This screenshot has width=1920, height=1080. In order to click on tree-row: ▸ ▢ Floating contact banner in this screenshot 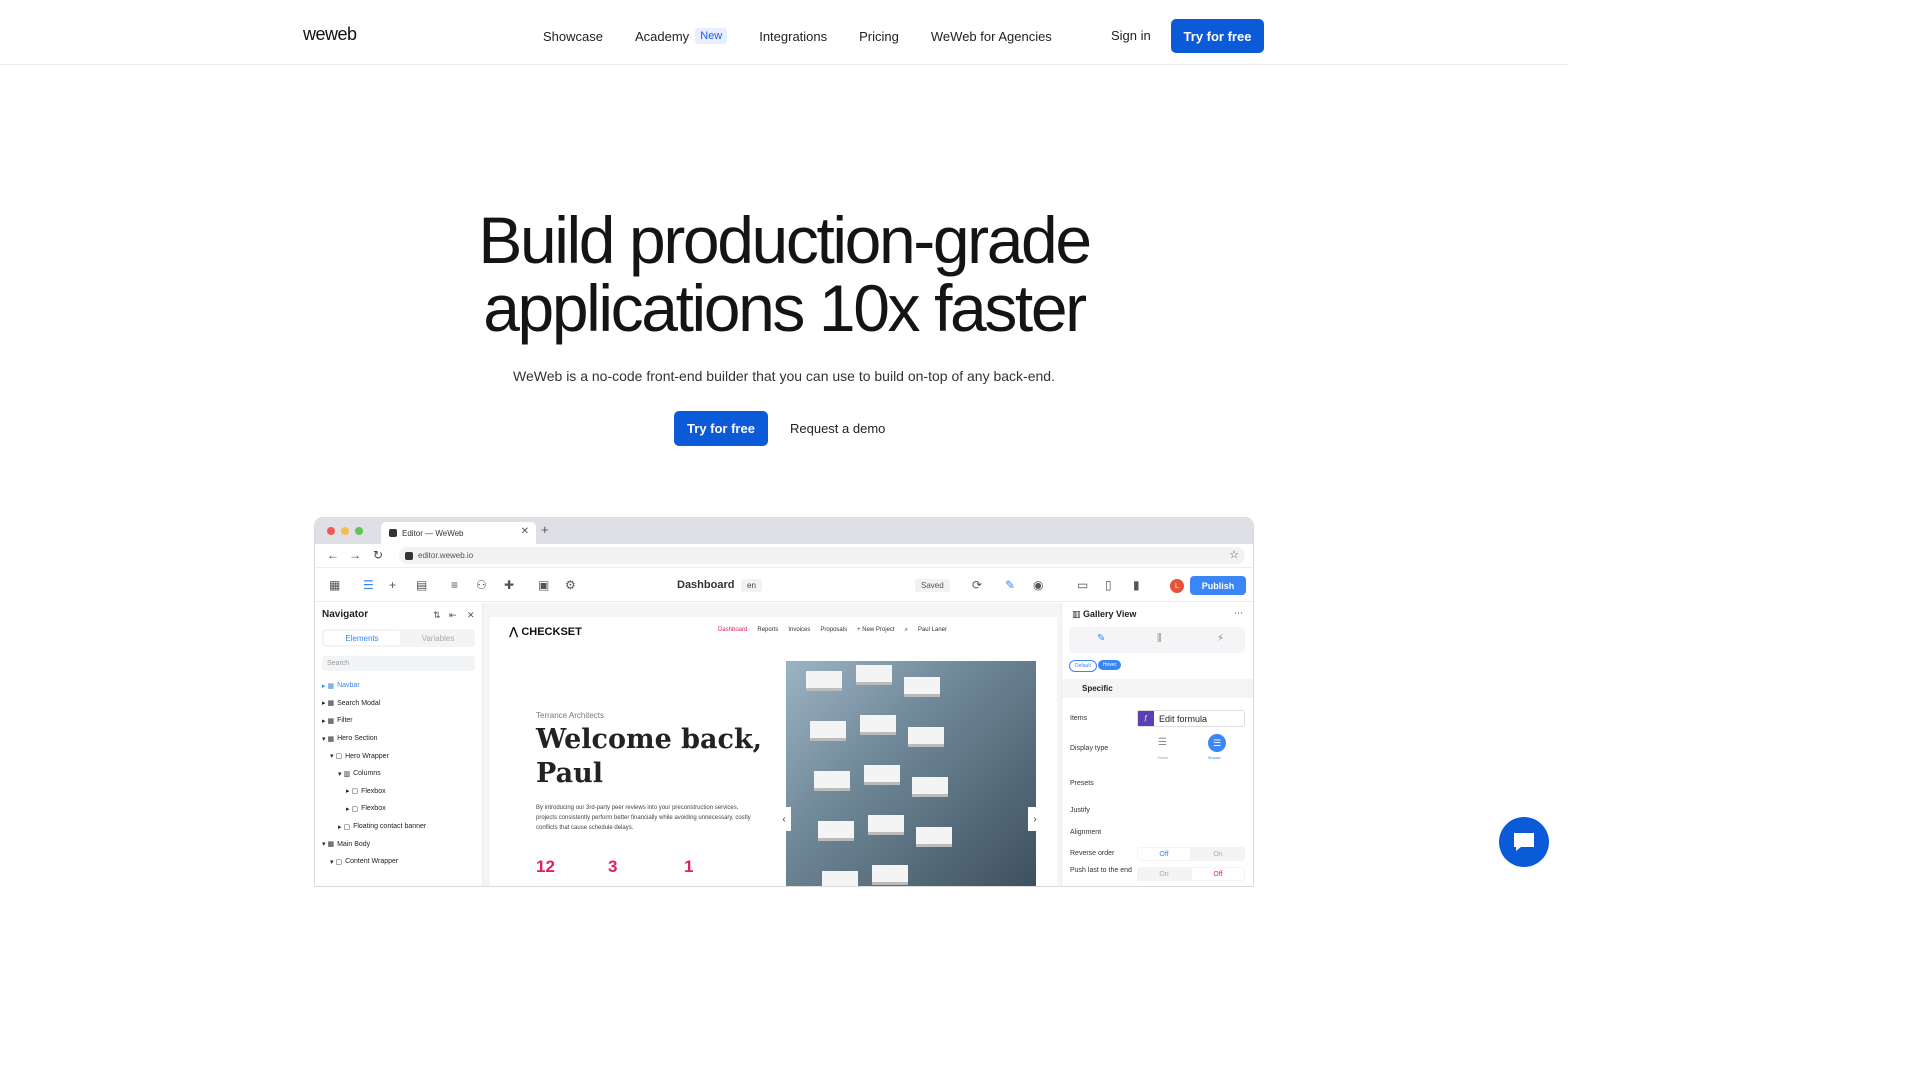, I will do `click(382, 827)`.